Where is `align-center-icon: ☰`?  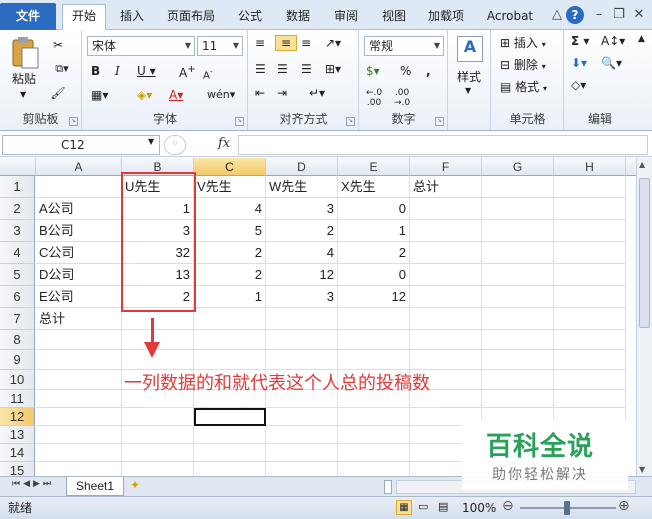
align-center-icon: ☰ is located at coordinates (282, 69).